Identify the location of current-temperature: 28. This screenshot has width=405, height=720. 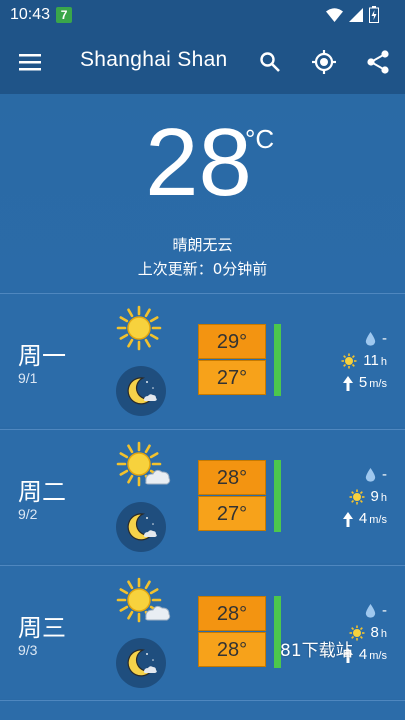
(198, 162).